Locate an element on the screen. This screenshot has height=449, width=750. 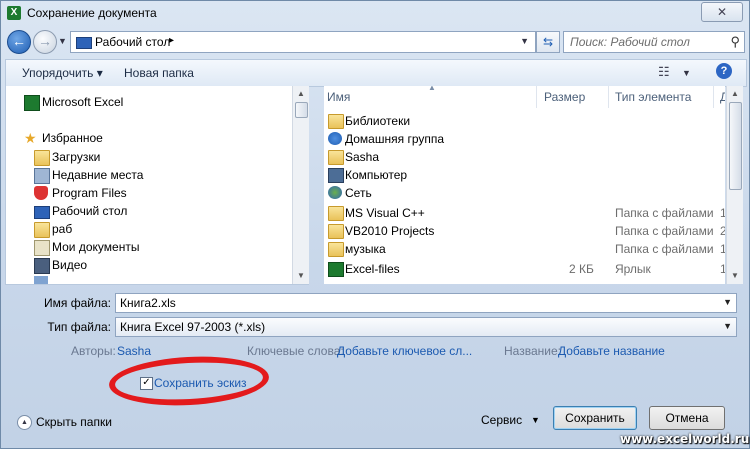
address-location: Рабочий стол is located at coordinates (132, 42).